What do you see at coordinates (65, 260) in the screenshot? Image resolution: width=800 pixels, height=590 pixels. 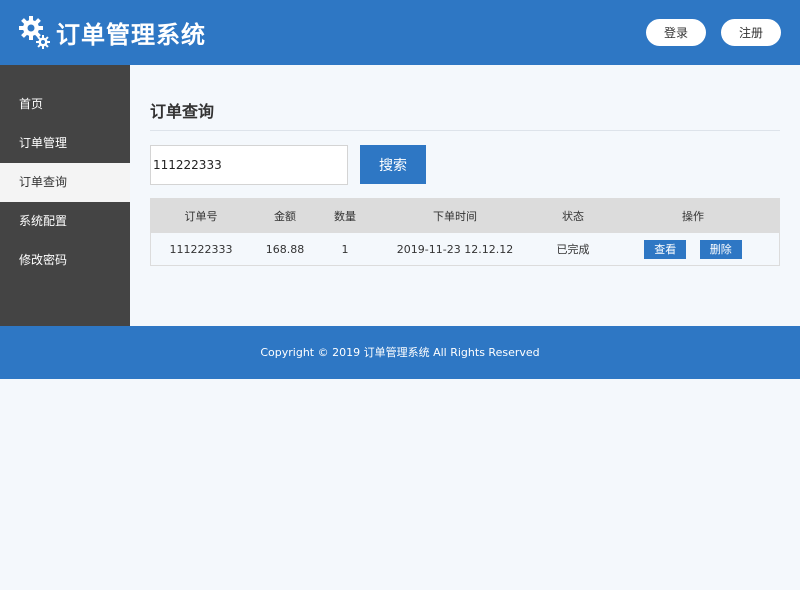 I see `sidebar-item-change-password: 修改密码` at bounding box center [65, 260].